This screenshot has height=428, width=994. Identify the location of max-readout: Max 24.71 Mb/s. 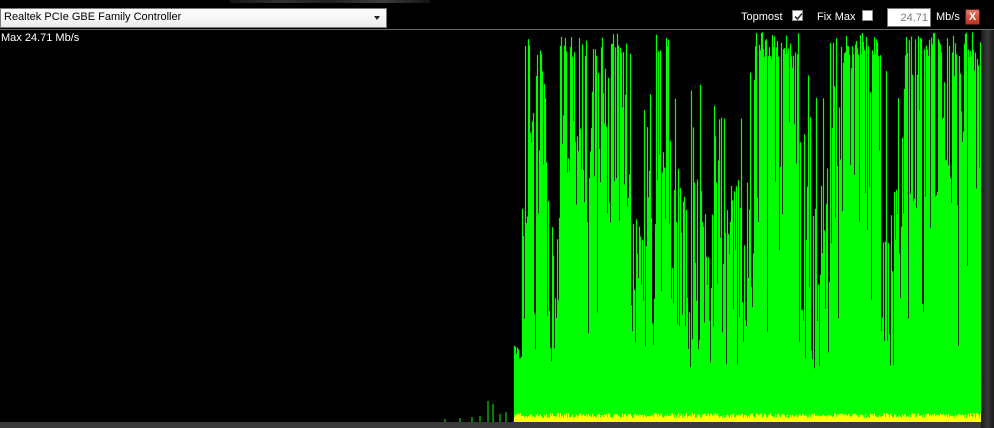
(40, 38).